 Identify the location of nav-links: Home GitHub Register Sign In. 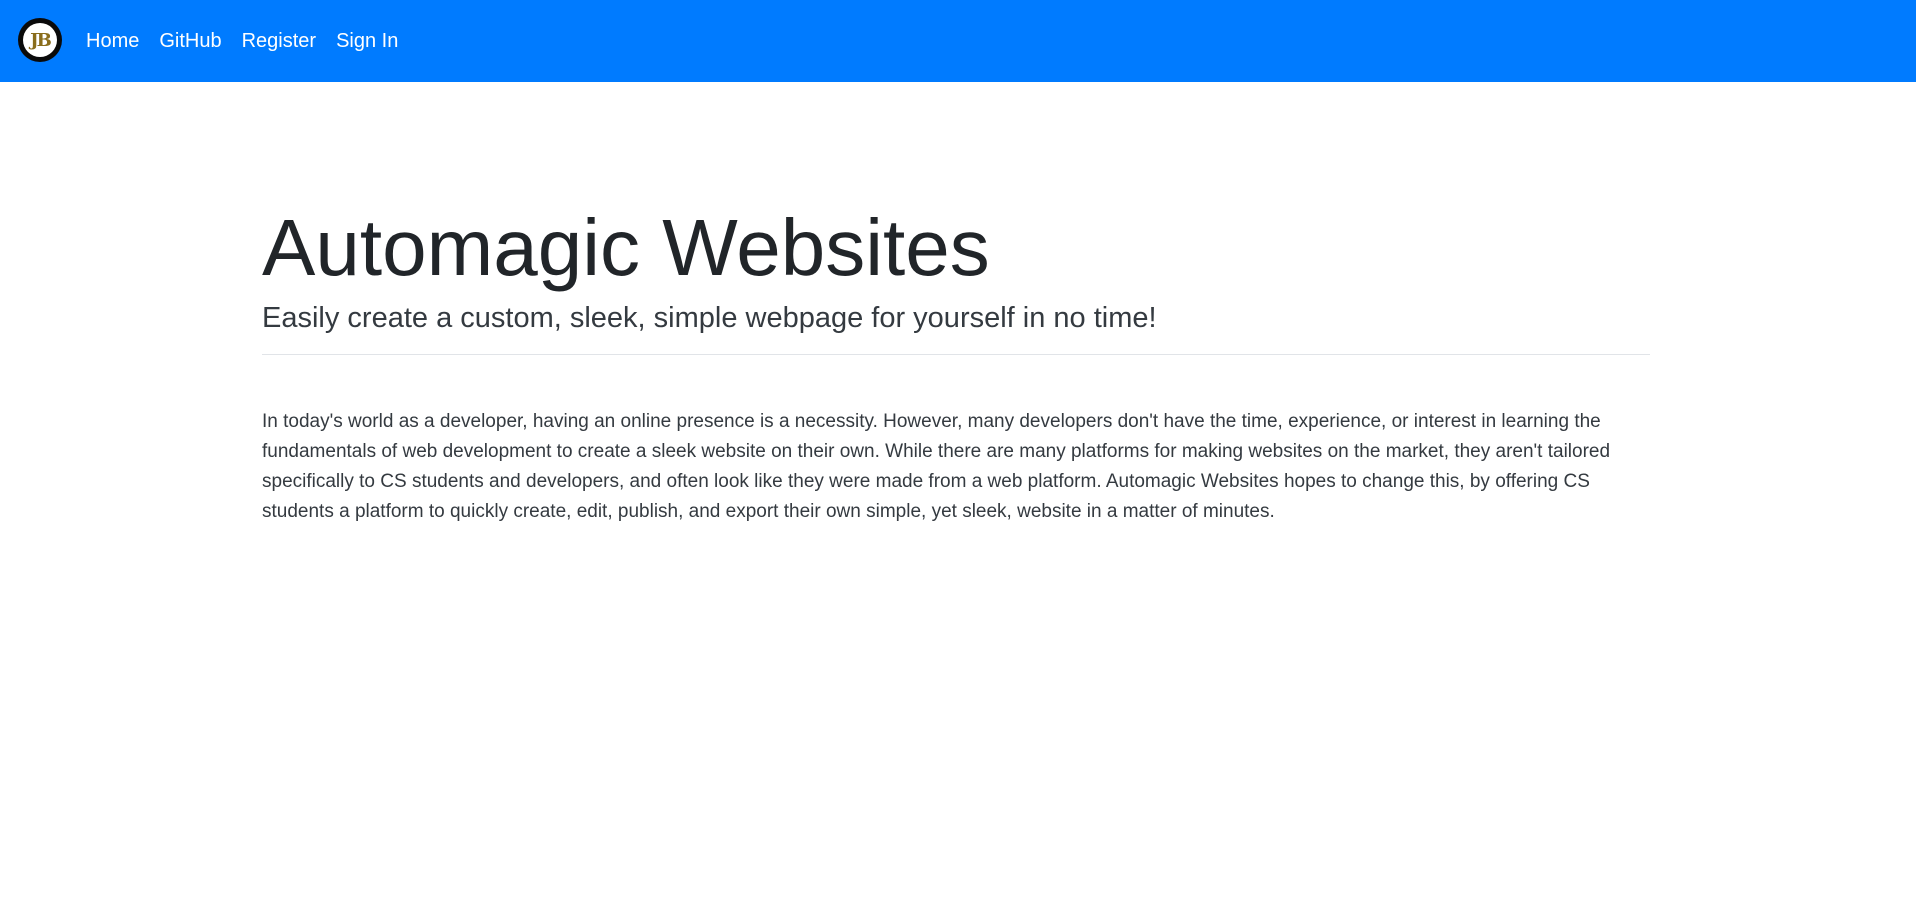
(252, 41).